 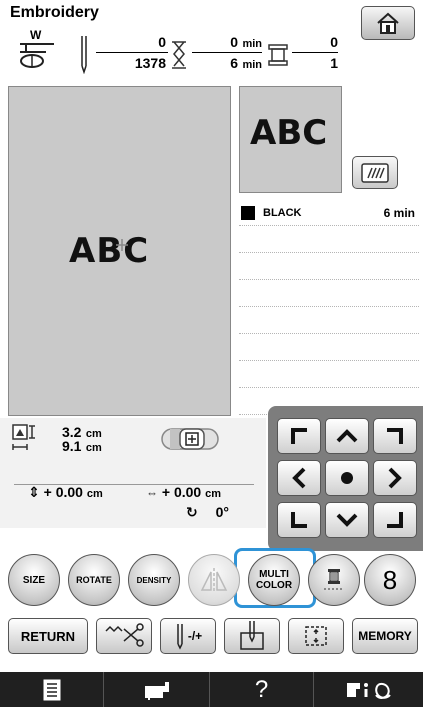 What do you see at coordinates (34, 580) in the screenshot?
I see `size-button: SIZE` at bounding box center [34, 580].